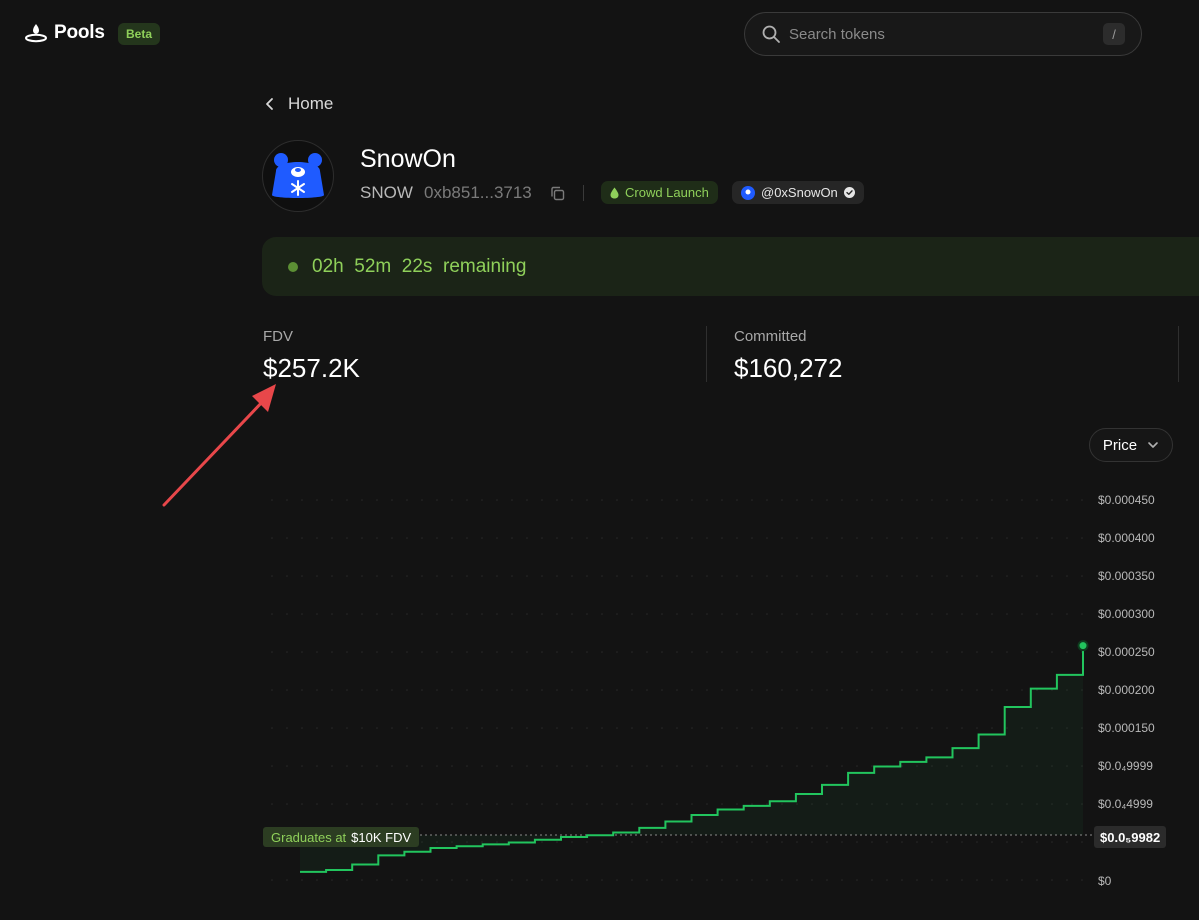  What do you see at coordinates (1105, 881) in the screenshot?
I see `y-tick-label: $0` at bounding box center [1105, 881].